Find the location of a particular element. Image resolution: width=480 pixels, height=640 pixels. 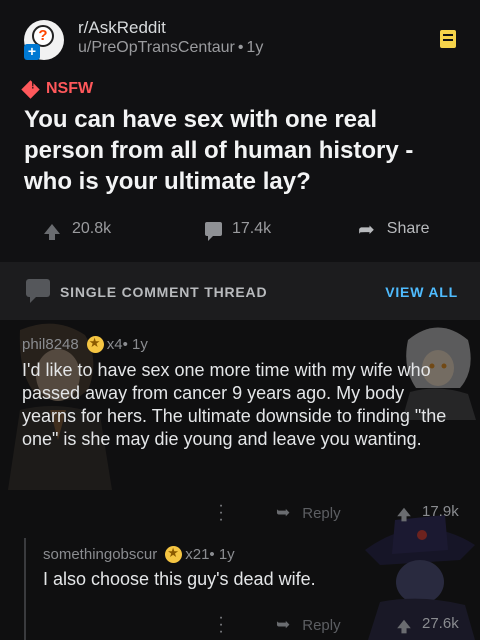

comment-upvote-button: 17.9k is located at coordinates (427, 512).